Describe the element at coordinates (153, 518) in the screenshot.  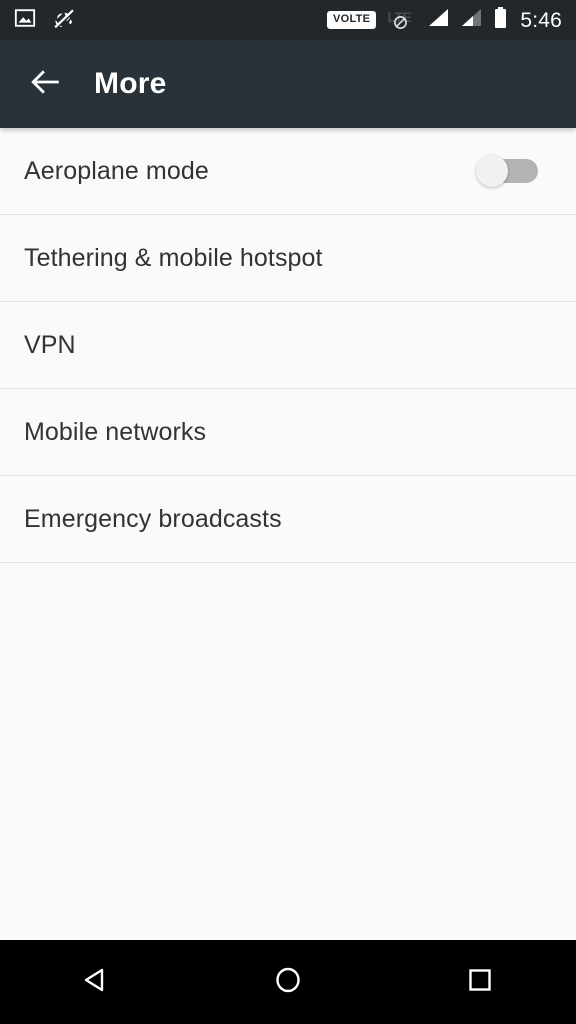
I see `list-item-label: Emergency broadcasts` at that location.